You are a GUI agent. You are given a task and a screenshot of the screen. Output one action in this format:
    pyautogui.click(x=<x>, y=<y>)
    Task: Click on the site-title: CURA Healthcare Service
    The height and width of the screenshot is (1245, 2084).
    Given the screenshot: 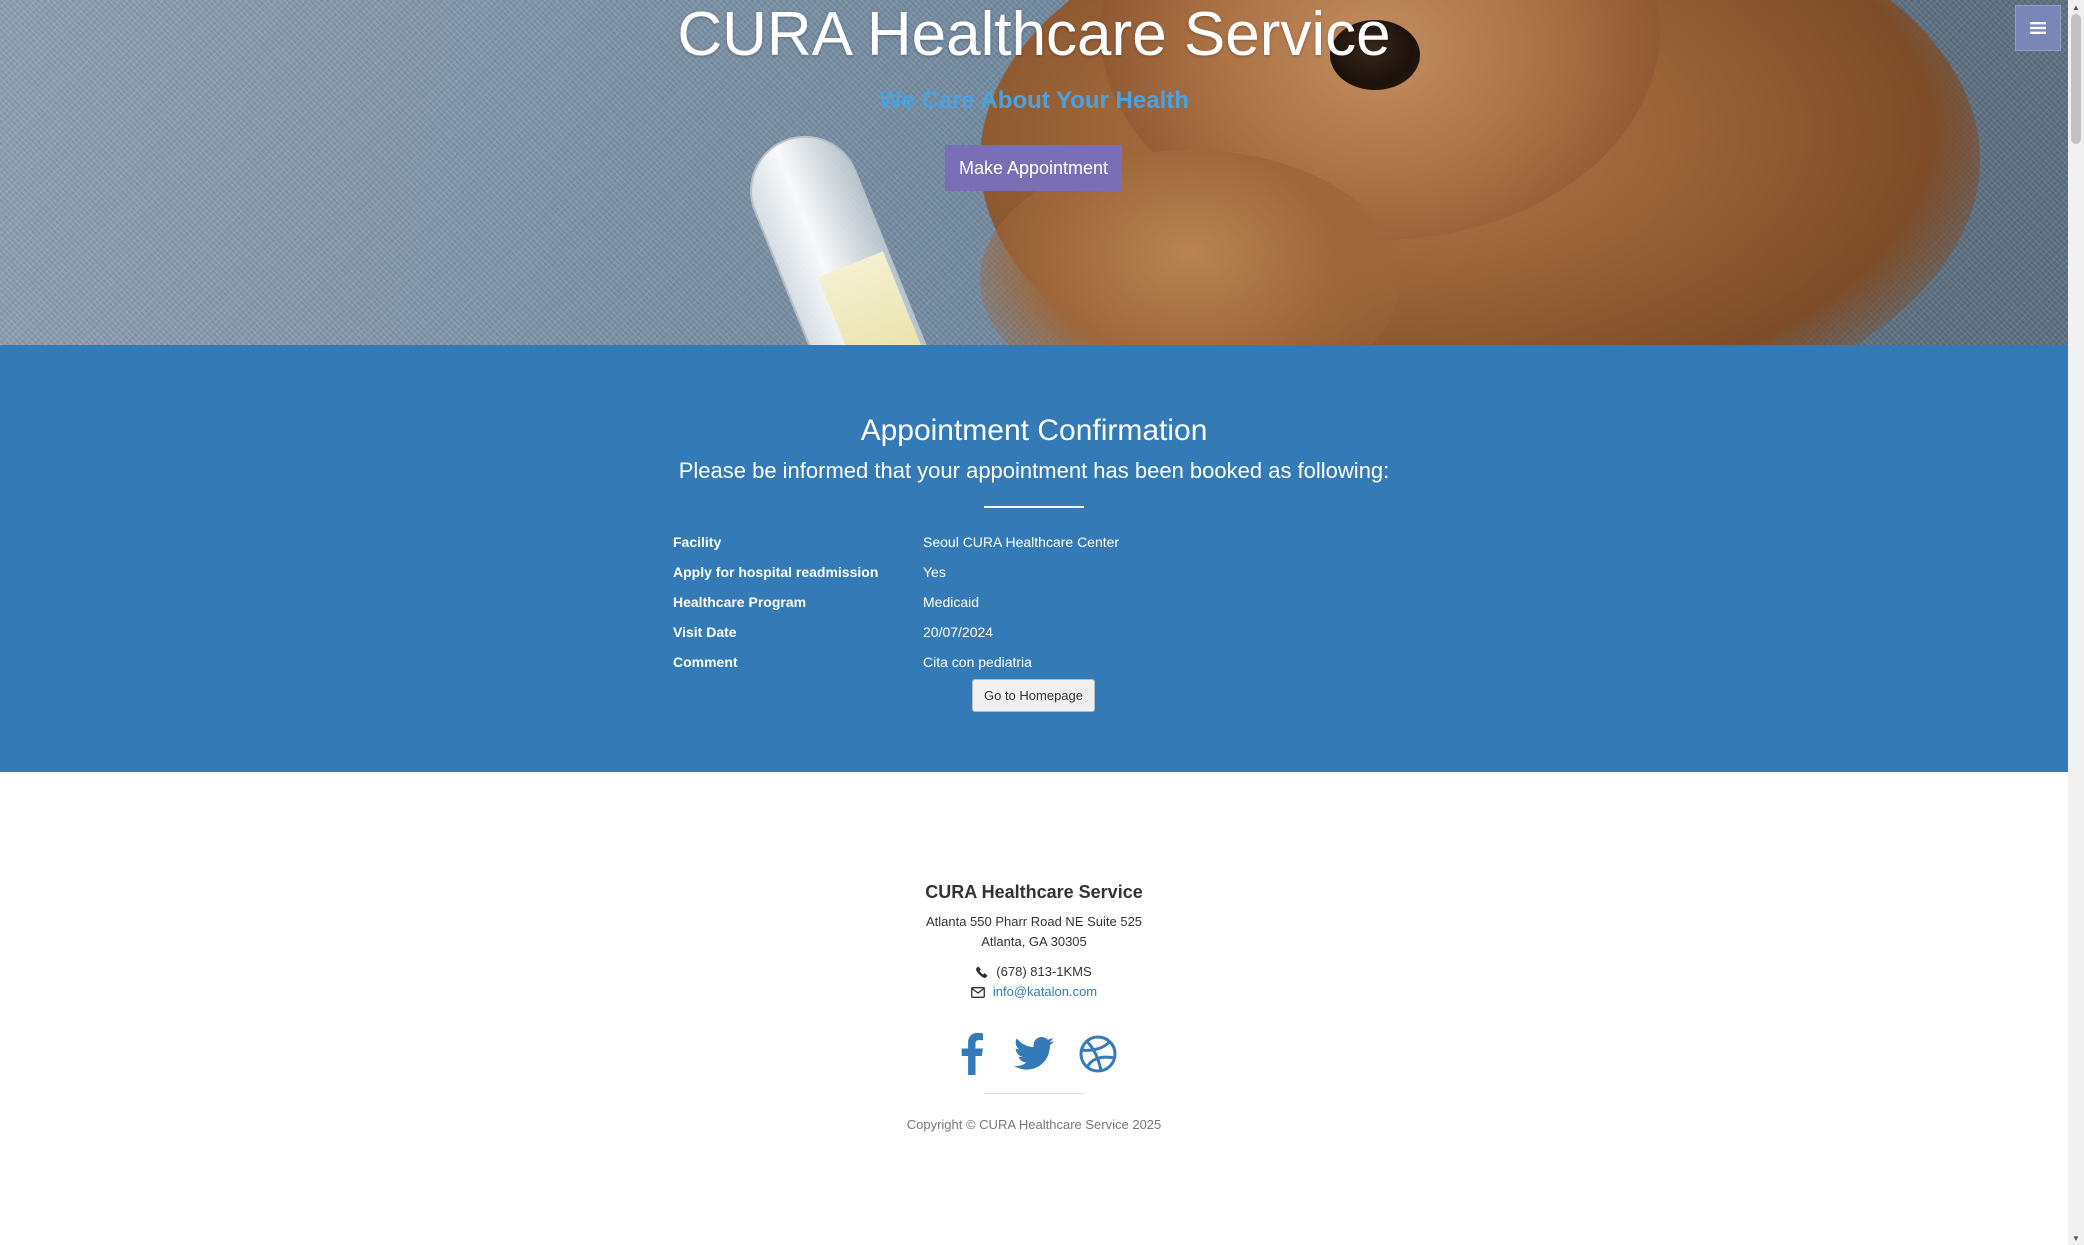 What is the action you would take?
    pyautogui.click(x=1034, y=34)
    